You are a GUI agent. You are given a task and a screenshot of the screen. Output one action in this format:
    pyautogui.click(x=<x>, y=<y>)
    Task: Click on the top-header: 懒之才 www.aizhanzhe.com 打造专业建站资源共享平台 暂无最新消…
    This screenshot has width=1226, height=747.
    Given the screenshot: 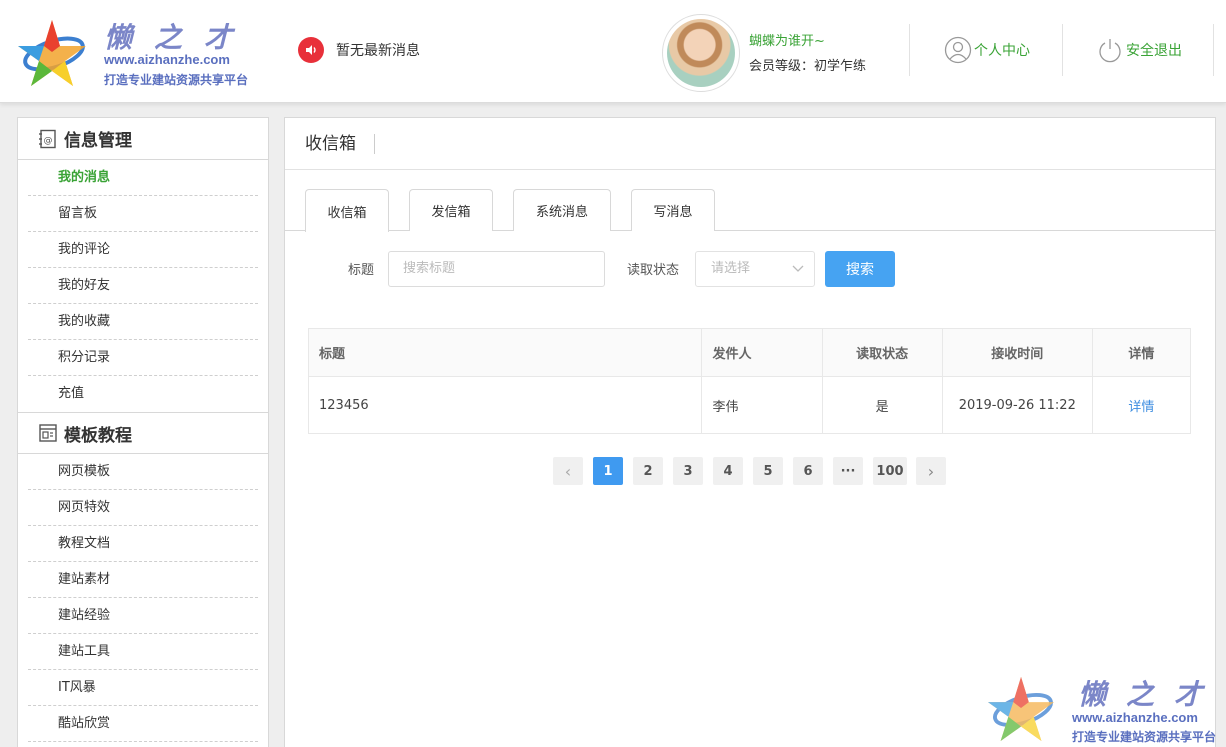 What is the action you would take?
    pyautogui.click(x=613, y=51)
    